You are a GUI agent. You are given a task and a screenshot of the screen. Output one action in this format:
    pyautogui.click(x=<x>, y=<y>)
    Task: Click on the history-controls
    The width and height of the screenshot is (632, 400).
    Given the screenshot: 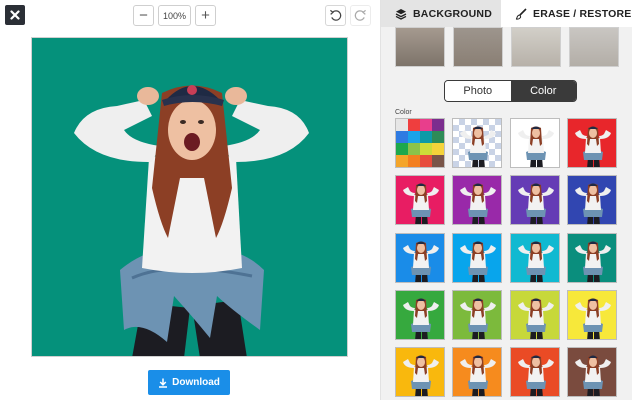 What is the action you would take?
    pyautogui.click(x=348, y=15)
    